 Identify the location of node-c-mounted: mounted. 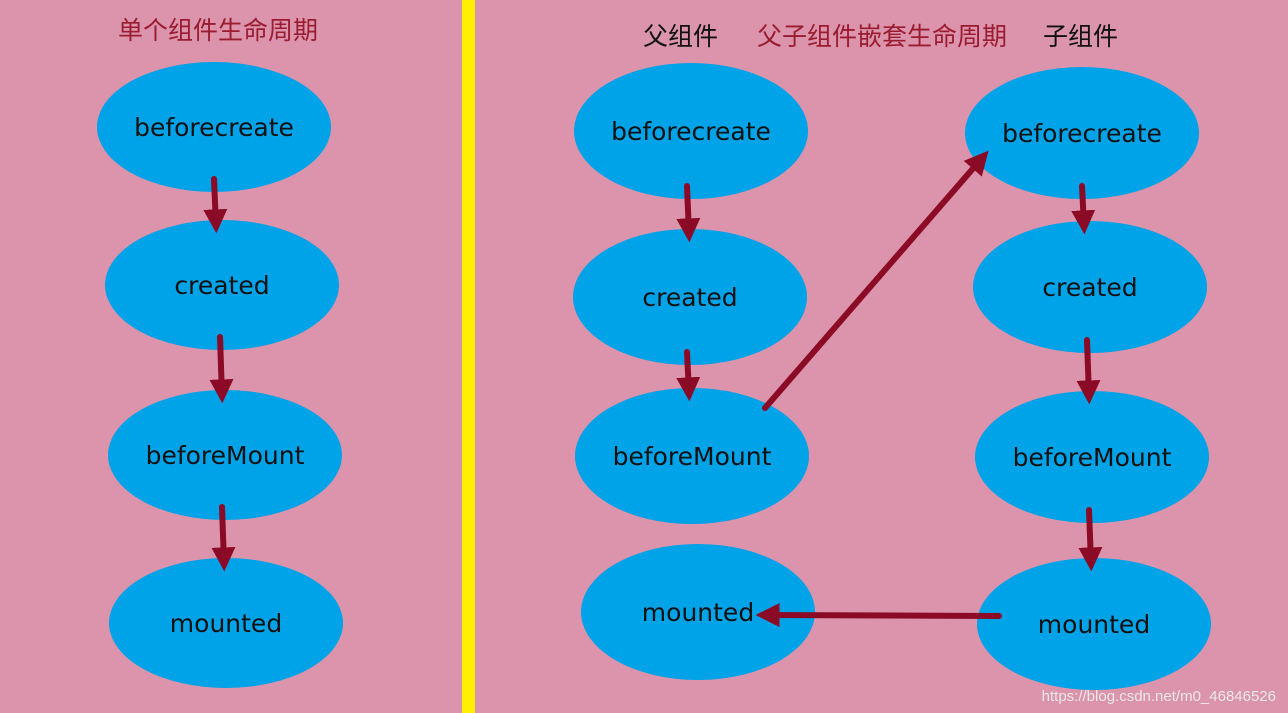
(1094, 624).